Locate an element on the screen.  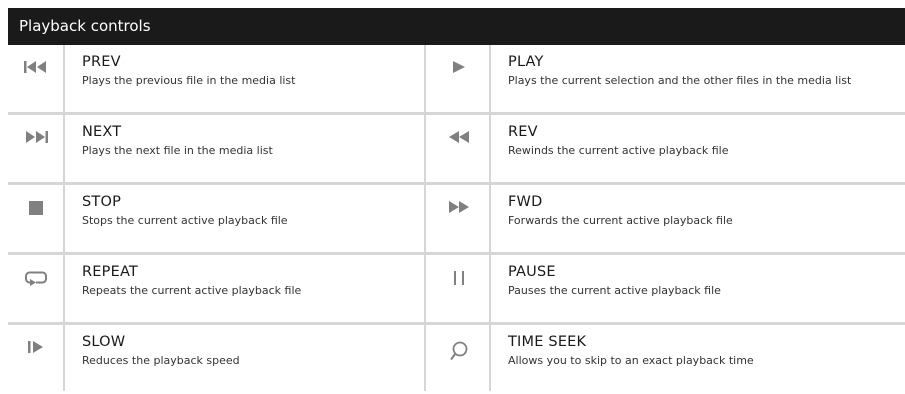
control-title: PLAY is located at coordinates (526, 62).